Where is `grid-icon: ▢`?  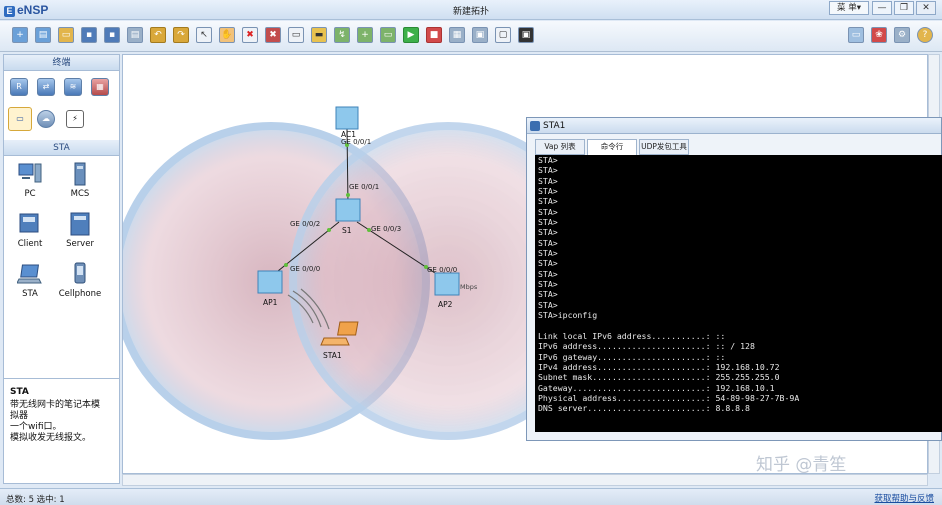
grid-icon: ▢ is located at coordinates (503, 35).